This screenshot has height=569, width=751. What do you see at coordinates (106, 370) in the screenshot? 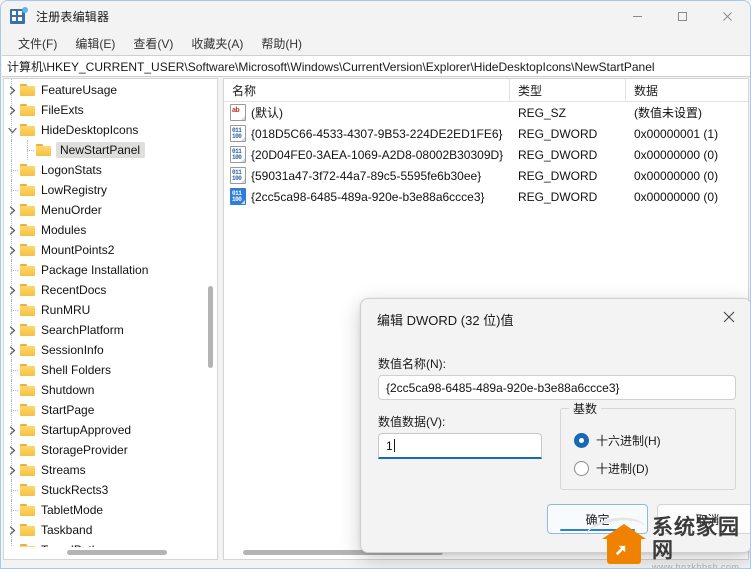
I see `tree-item: Shell Folders` at bounding box center [106, 370].